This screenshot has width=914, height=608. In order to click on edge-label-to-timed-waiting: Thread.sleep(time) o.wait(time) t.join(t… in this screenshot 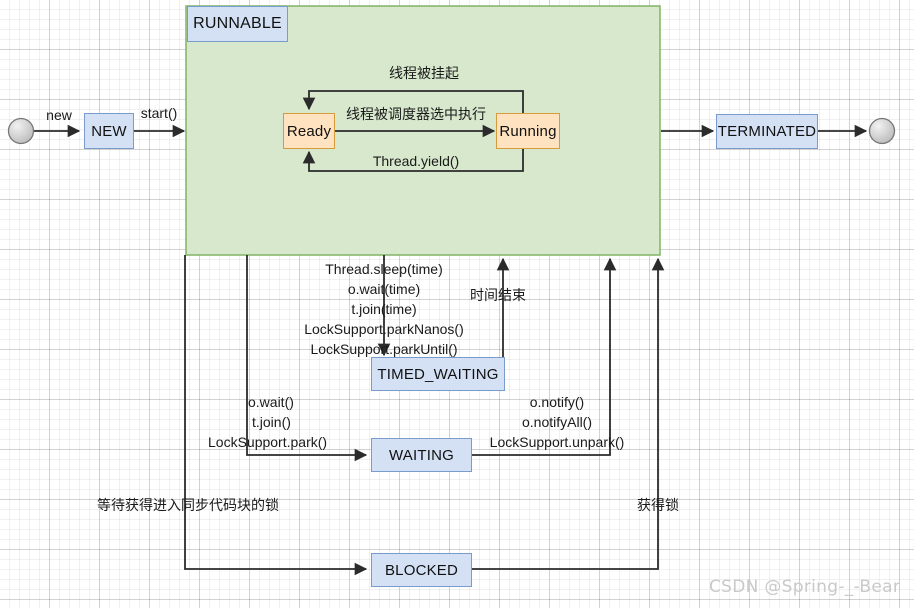, I will do `click(384, 309)`.